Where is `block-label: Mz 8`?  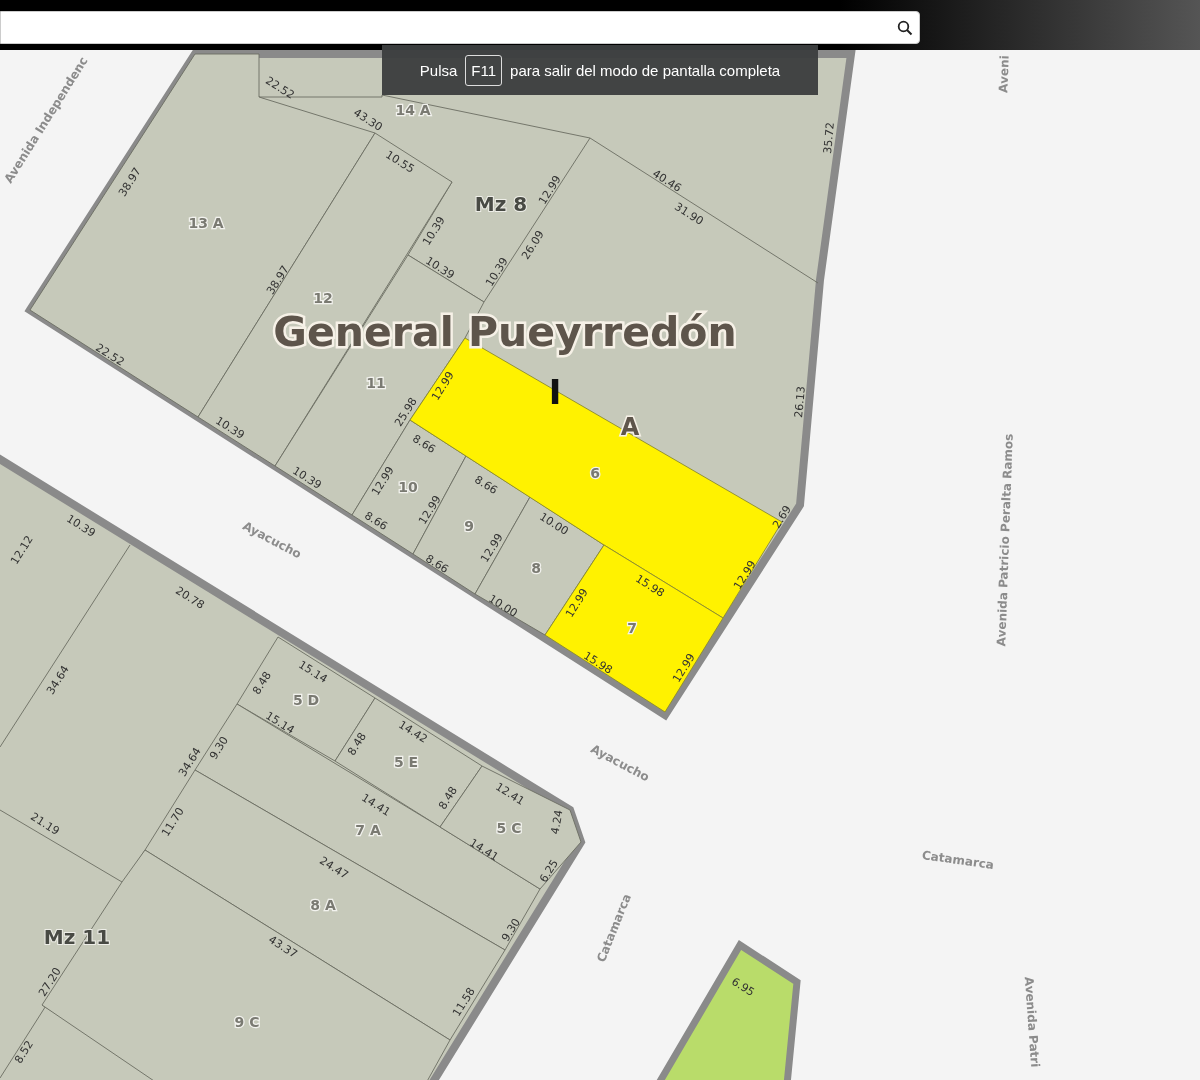 block-label: Mz 8 is located at coordinates (501, 204).